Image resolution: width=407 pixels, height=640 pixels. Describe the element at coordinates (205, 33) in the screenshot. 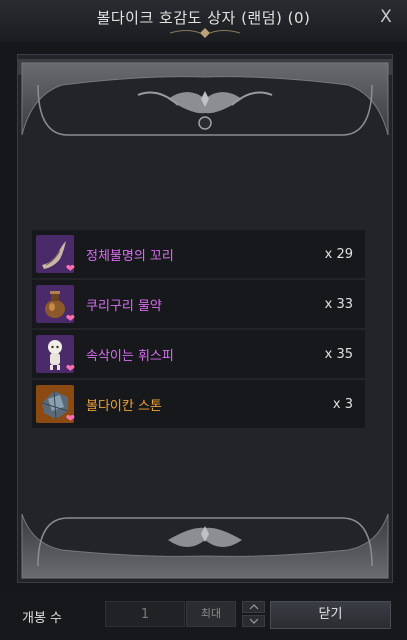

I see `title-ornament` at that location.